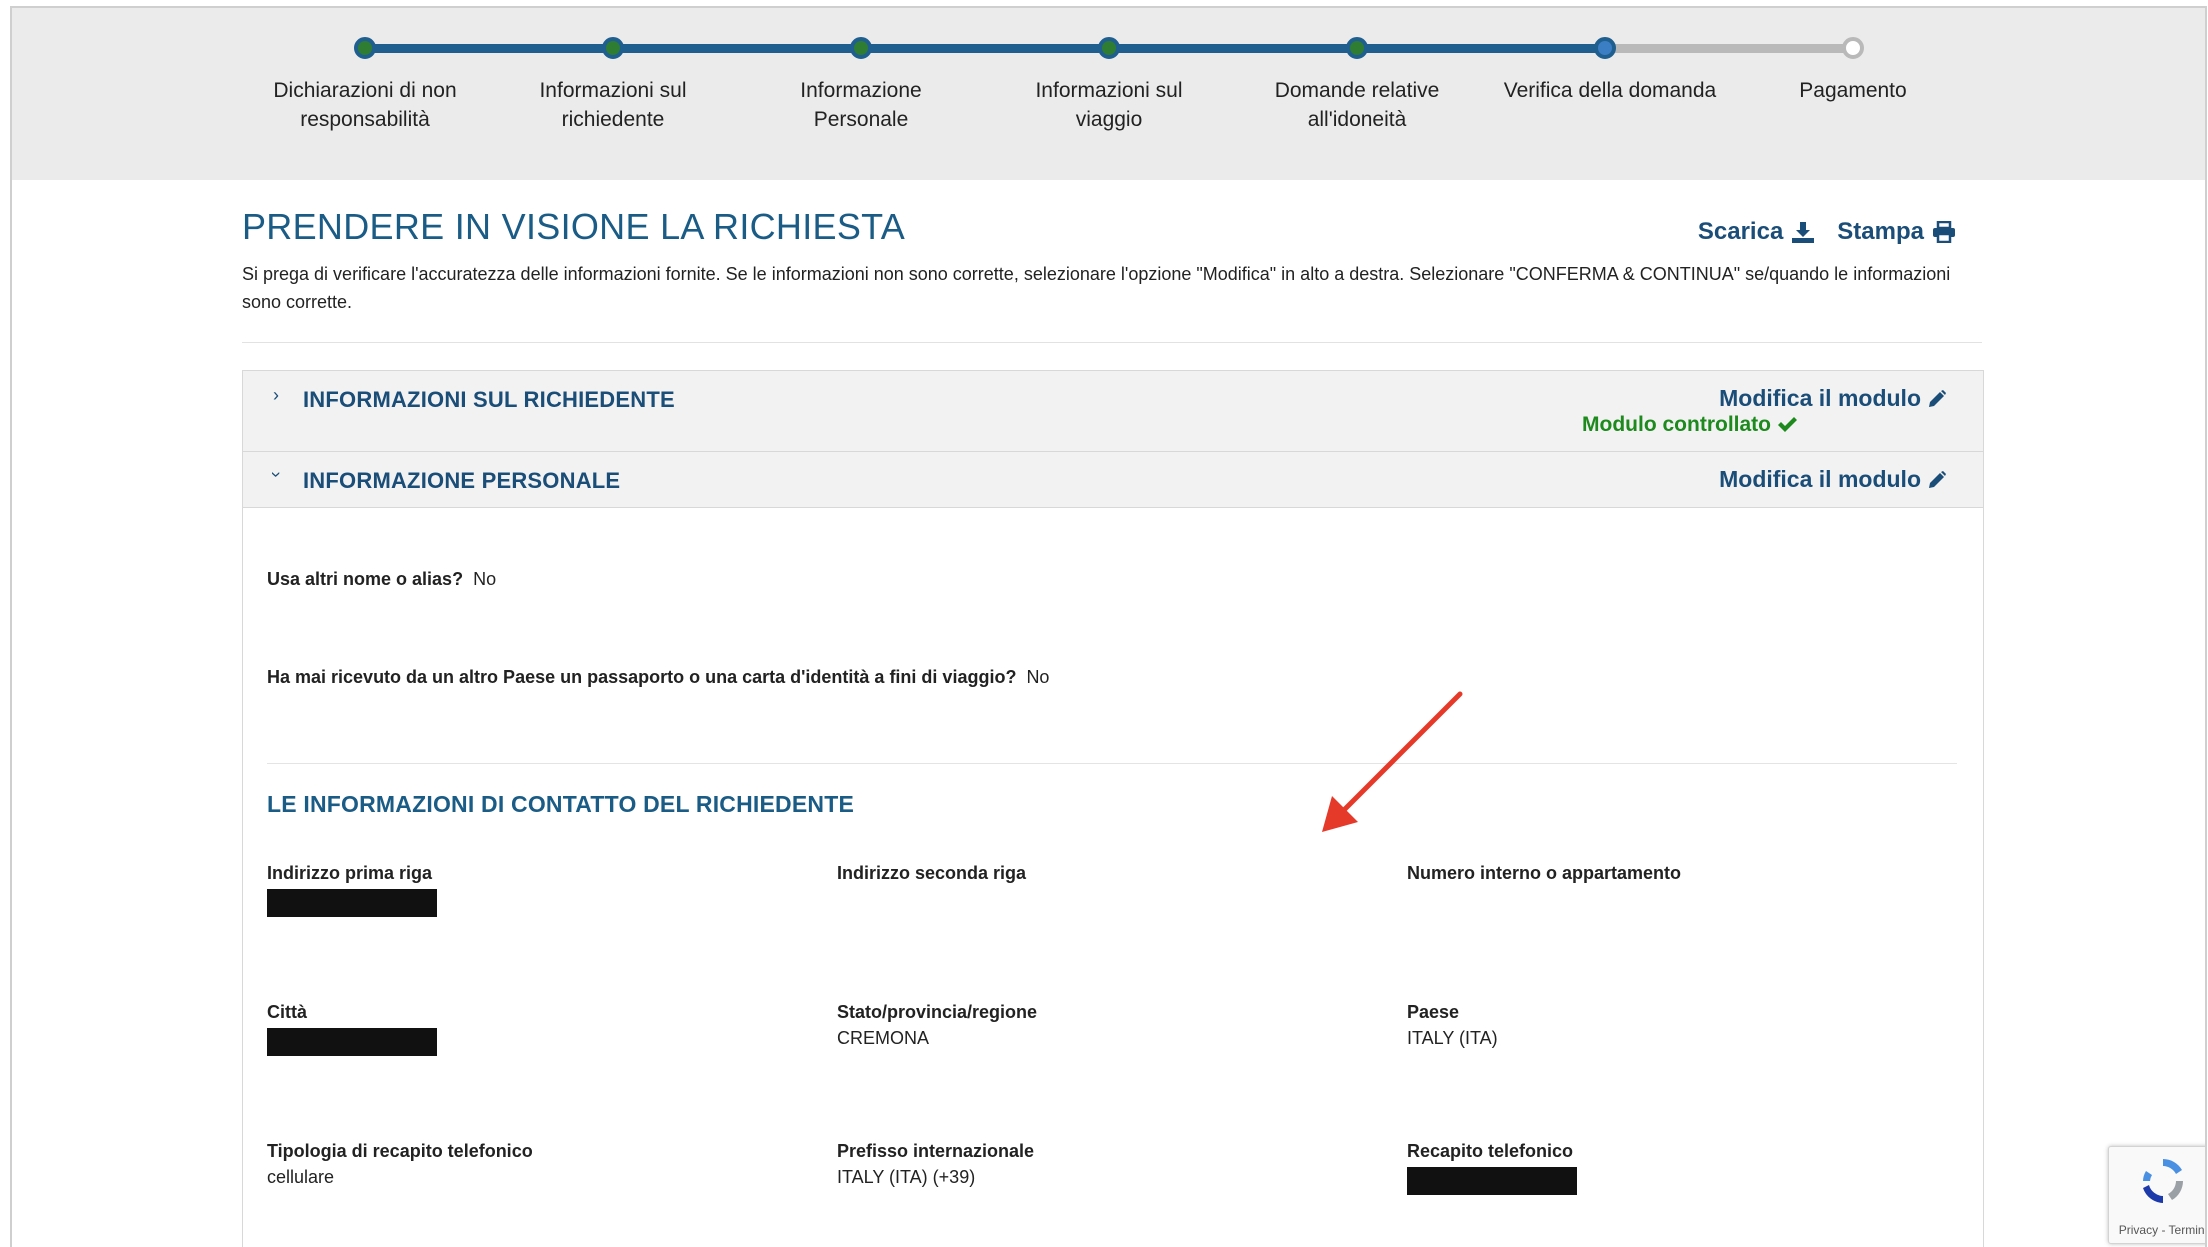 The image size is (2208, 1247). What do you see at coordinates (1740, 231) in the screenshot?
I see `download-label: Scarica` at bounding box center [1740, 231].